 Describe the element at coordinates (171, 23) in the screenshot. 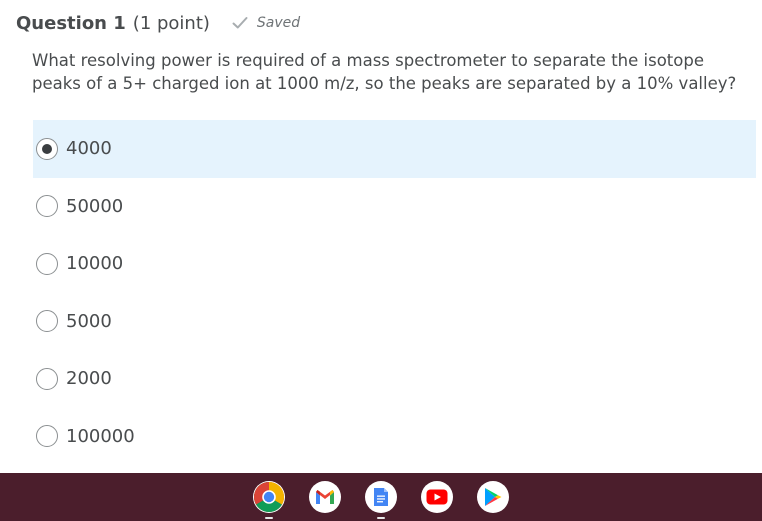

I see `question-points: (1 point)` at that location.